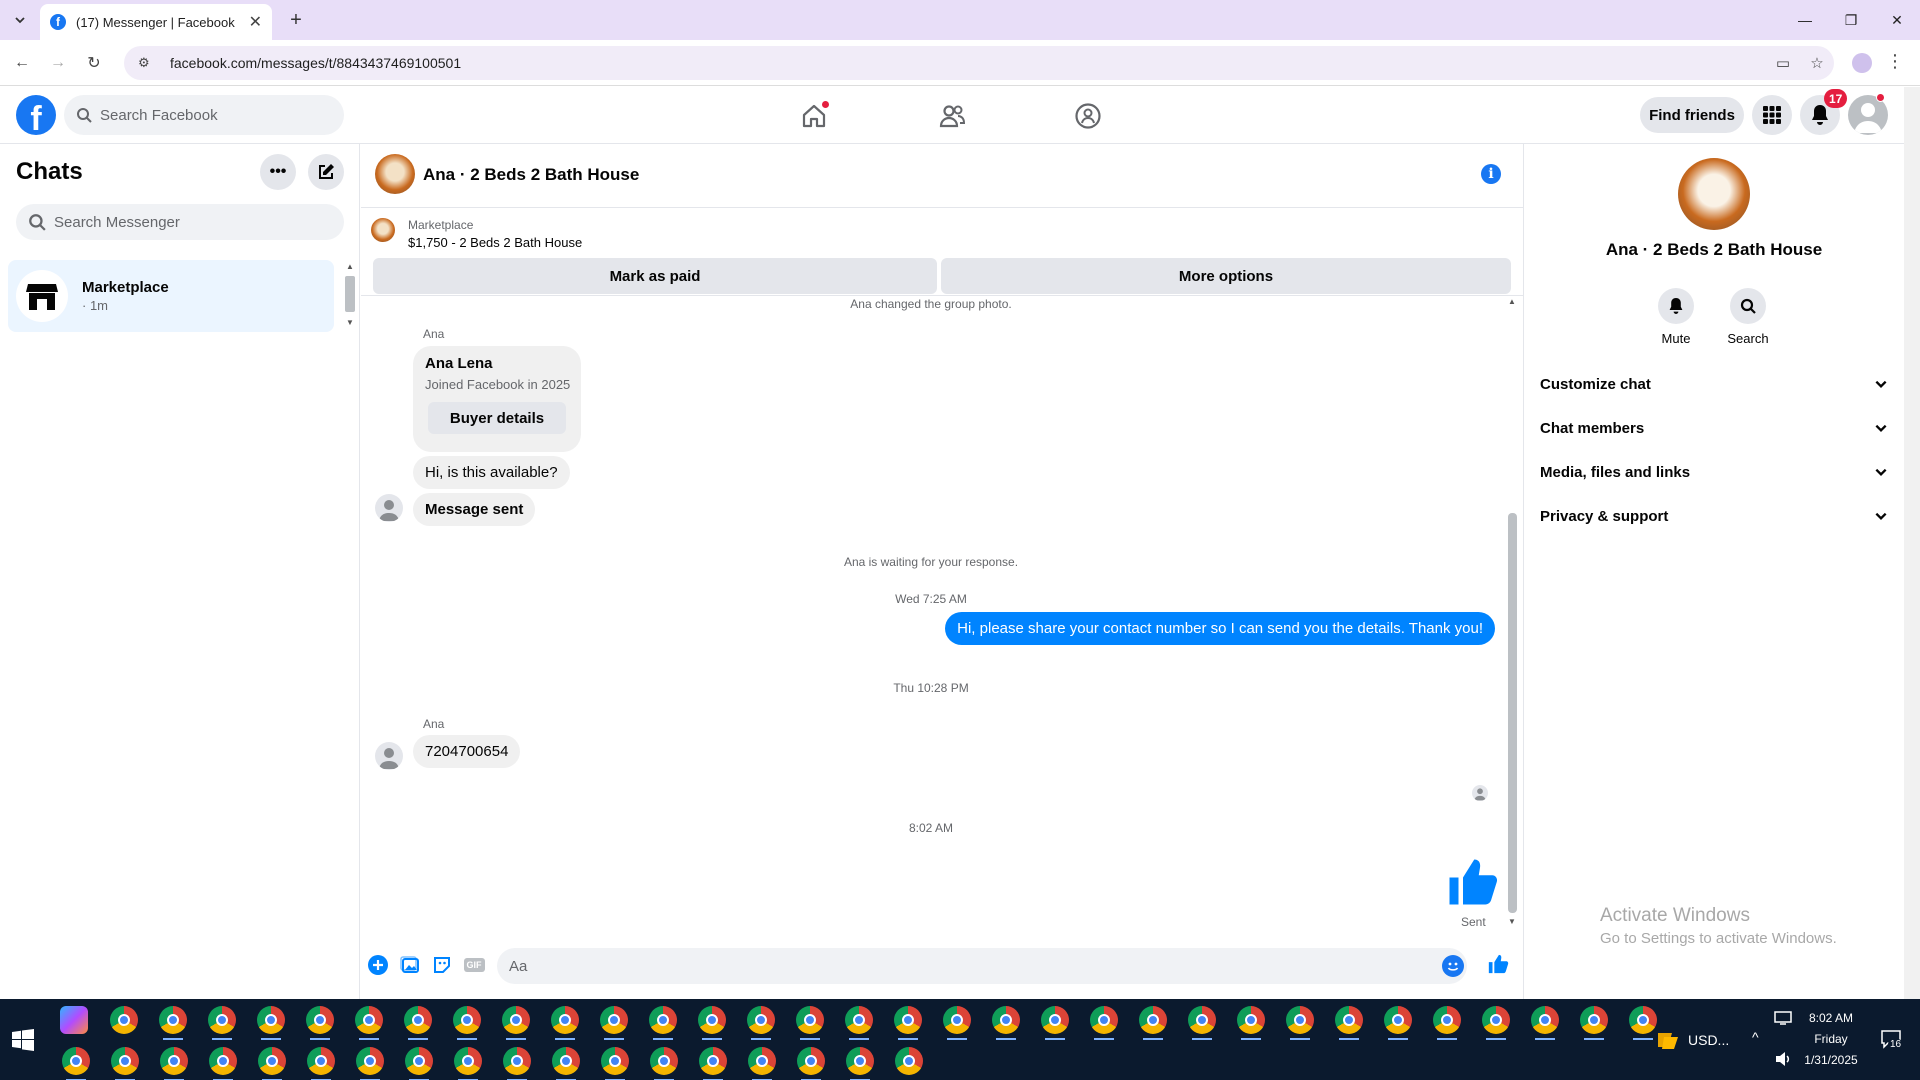  Describe the element at coordinates (410, 965) in the screenshot. I see `attach-photo-button` at that location.